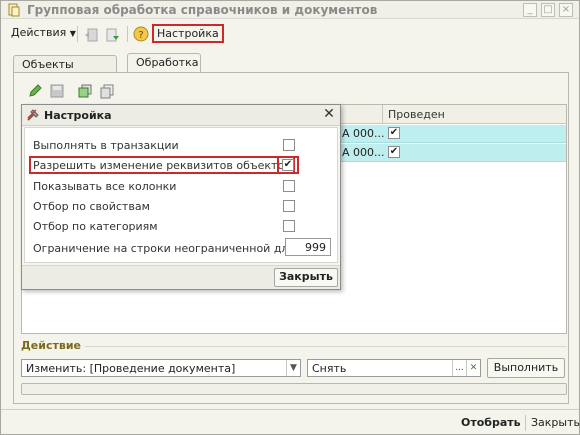  Describe the element at coordinates (491, 422) in the screenshot. I see `select-button: Отобрать` at that location.